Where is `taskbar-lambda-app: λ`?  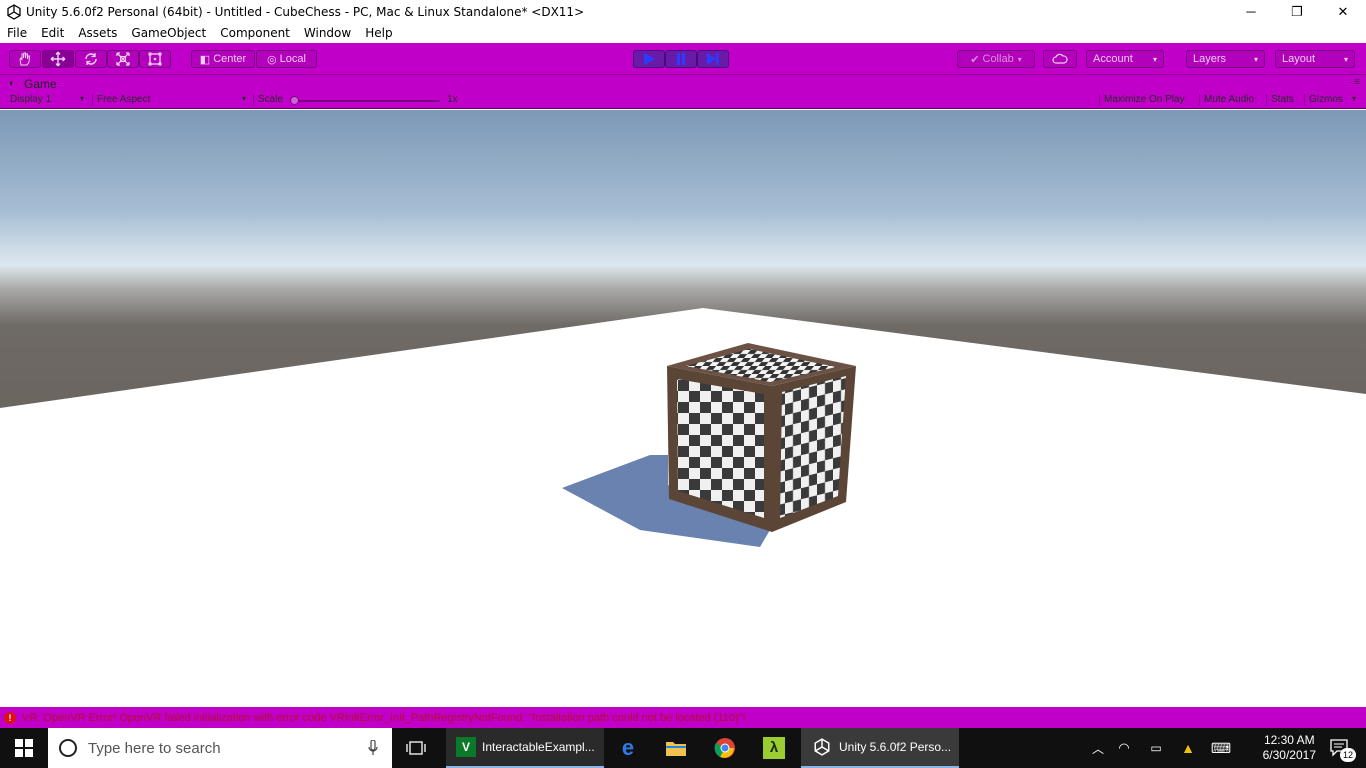
taskbar-lambda-app: λ is located at coordinates (774, 748).